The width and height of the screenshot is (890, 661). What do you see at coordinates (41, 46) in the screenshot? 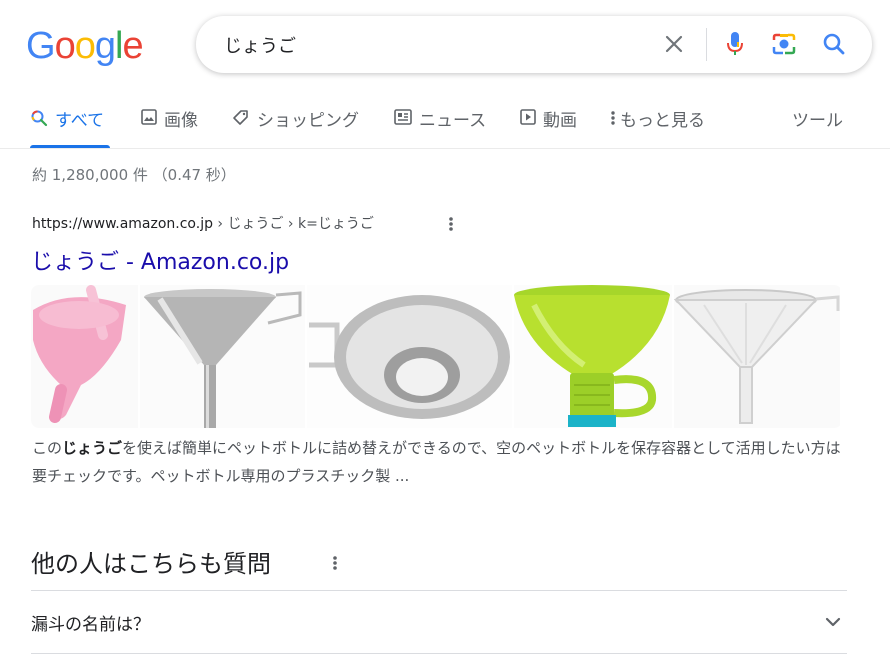
I see `logo-letter: G` at bounding box center [41, 46].